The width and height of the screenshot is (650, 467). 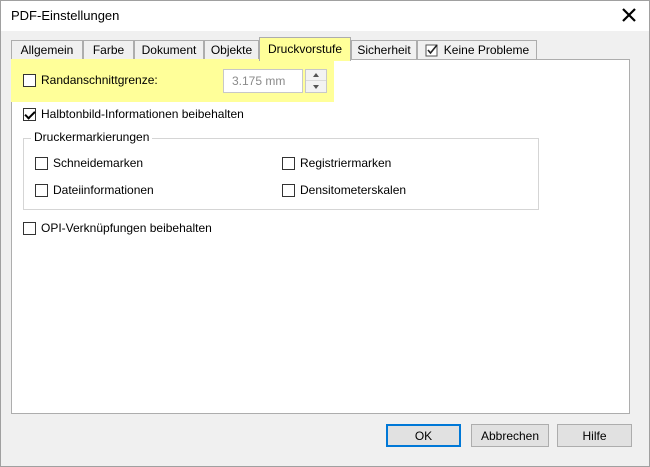 I want to click on tab-label: Keine Probleme, so click(x=486, y=50).